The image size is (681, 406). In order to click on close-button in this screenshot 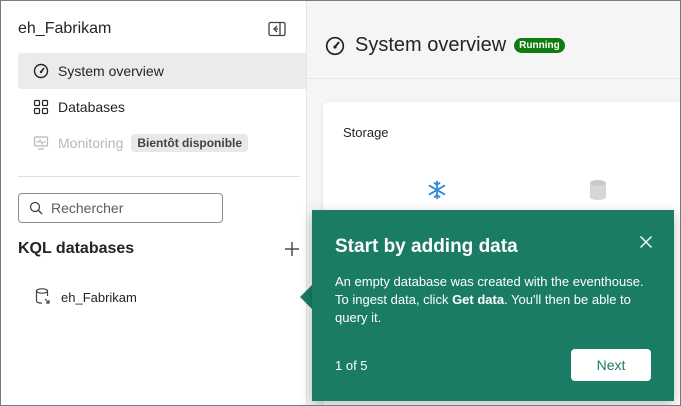, I will do `click(646, 242)`.